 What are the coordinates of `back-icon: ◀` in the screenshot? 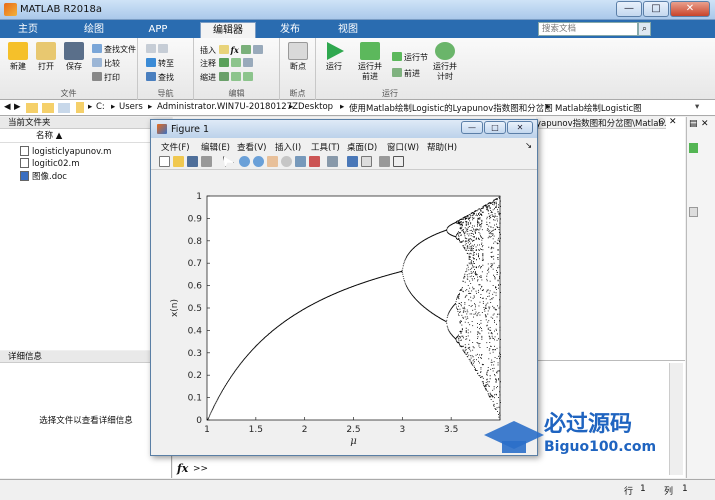 It's located at (7, 107).